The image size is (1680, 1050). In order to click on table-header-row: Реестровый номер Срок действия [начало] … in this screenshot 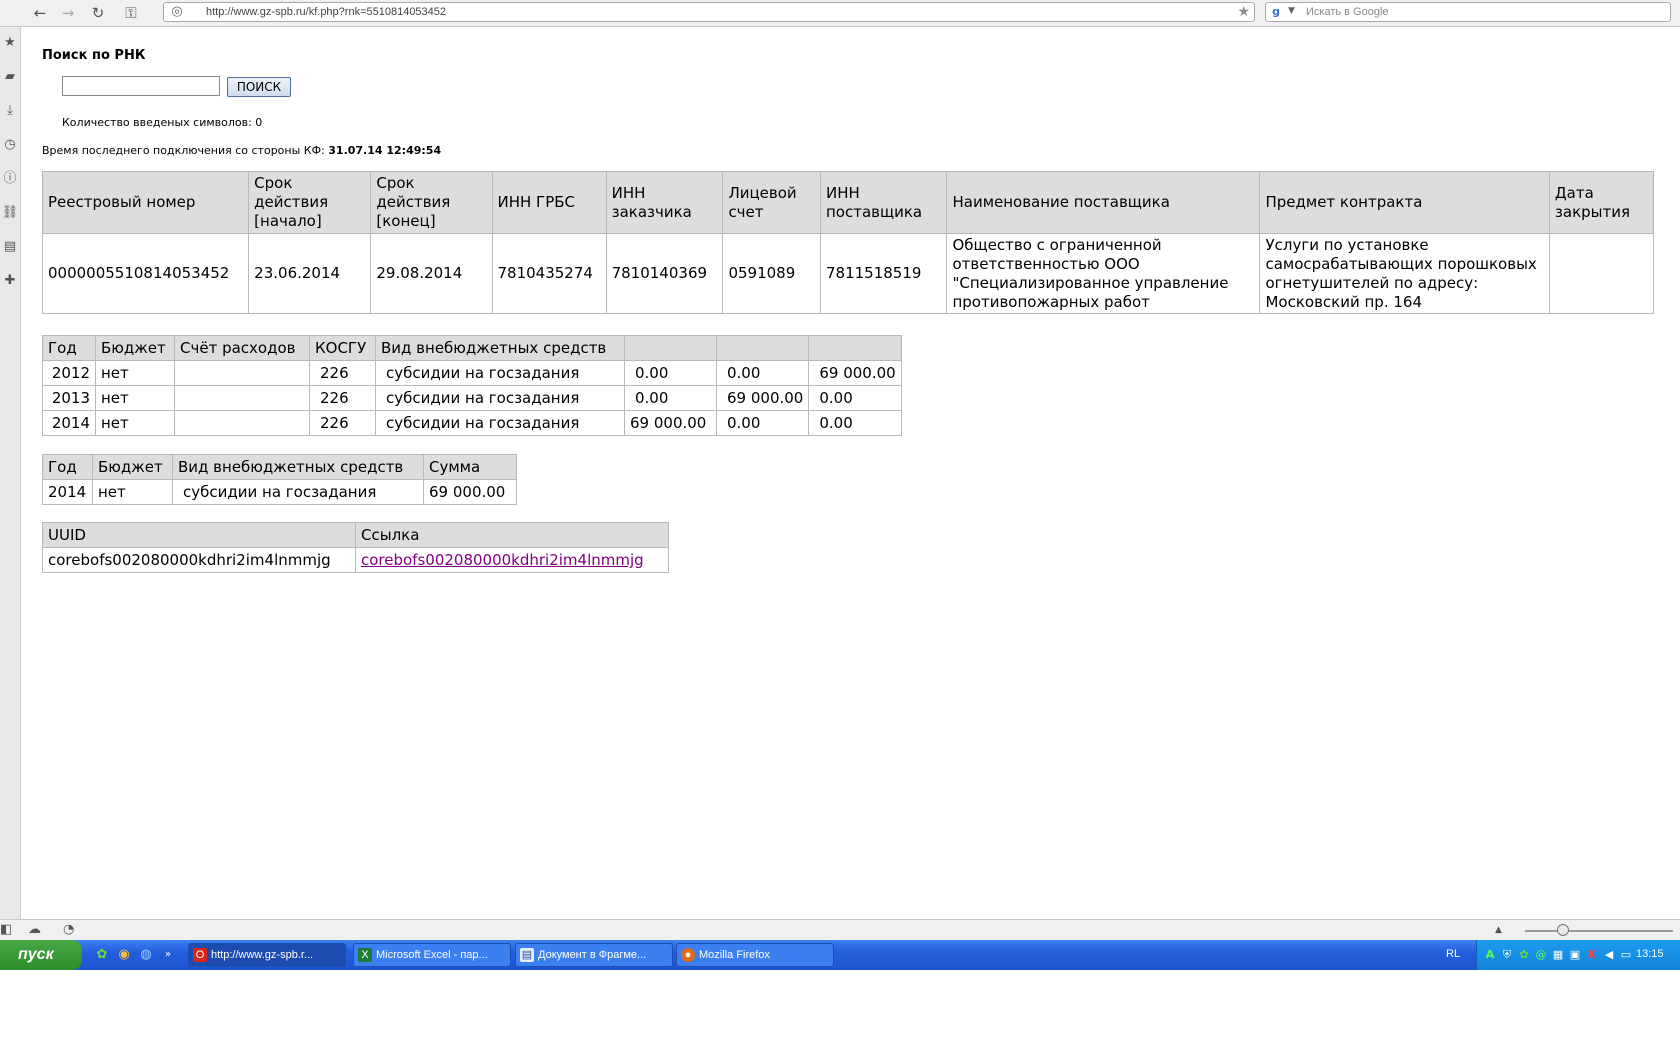, I will do `click(848, 202)`.